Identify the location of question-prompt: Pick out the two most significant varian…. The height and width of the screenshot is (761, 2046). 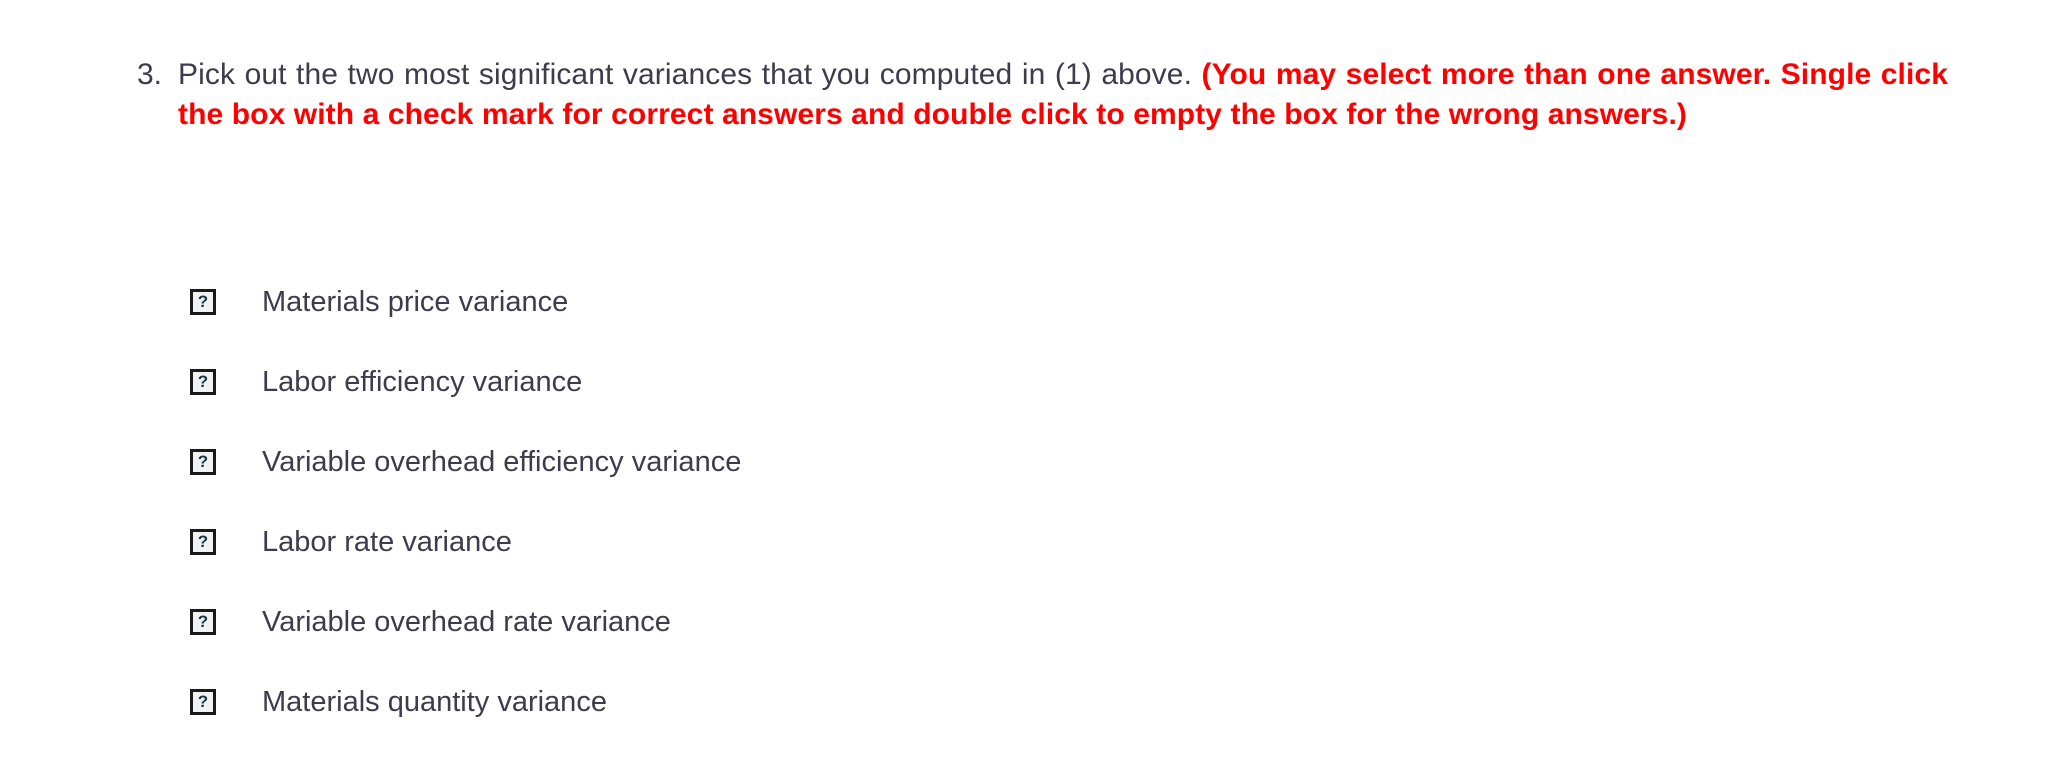
(685, 74).